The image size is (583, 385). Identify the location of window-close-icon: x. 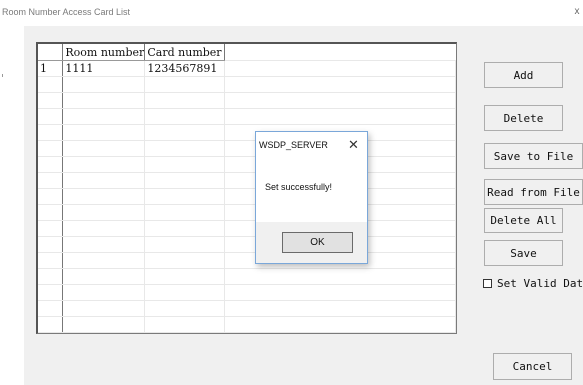
(577, 11).